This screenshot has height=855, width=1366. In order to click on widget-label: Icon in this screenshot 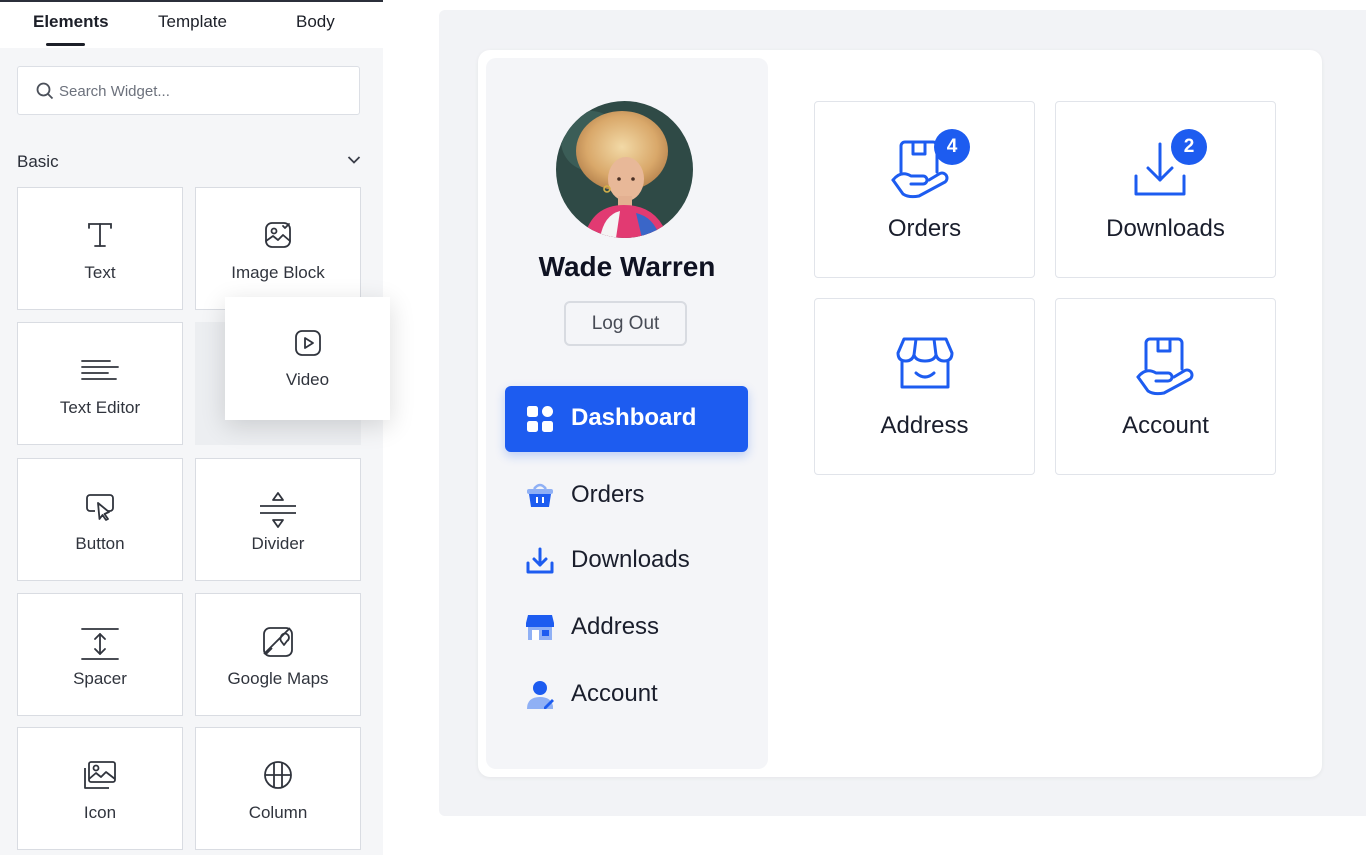, I will do `click(100, 812)`.